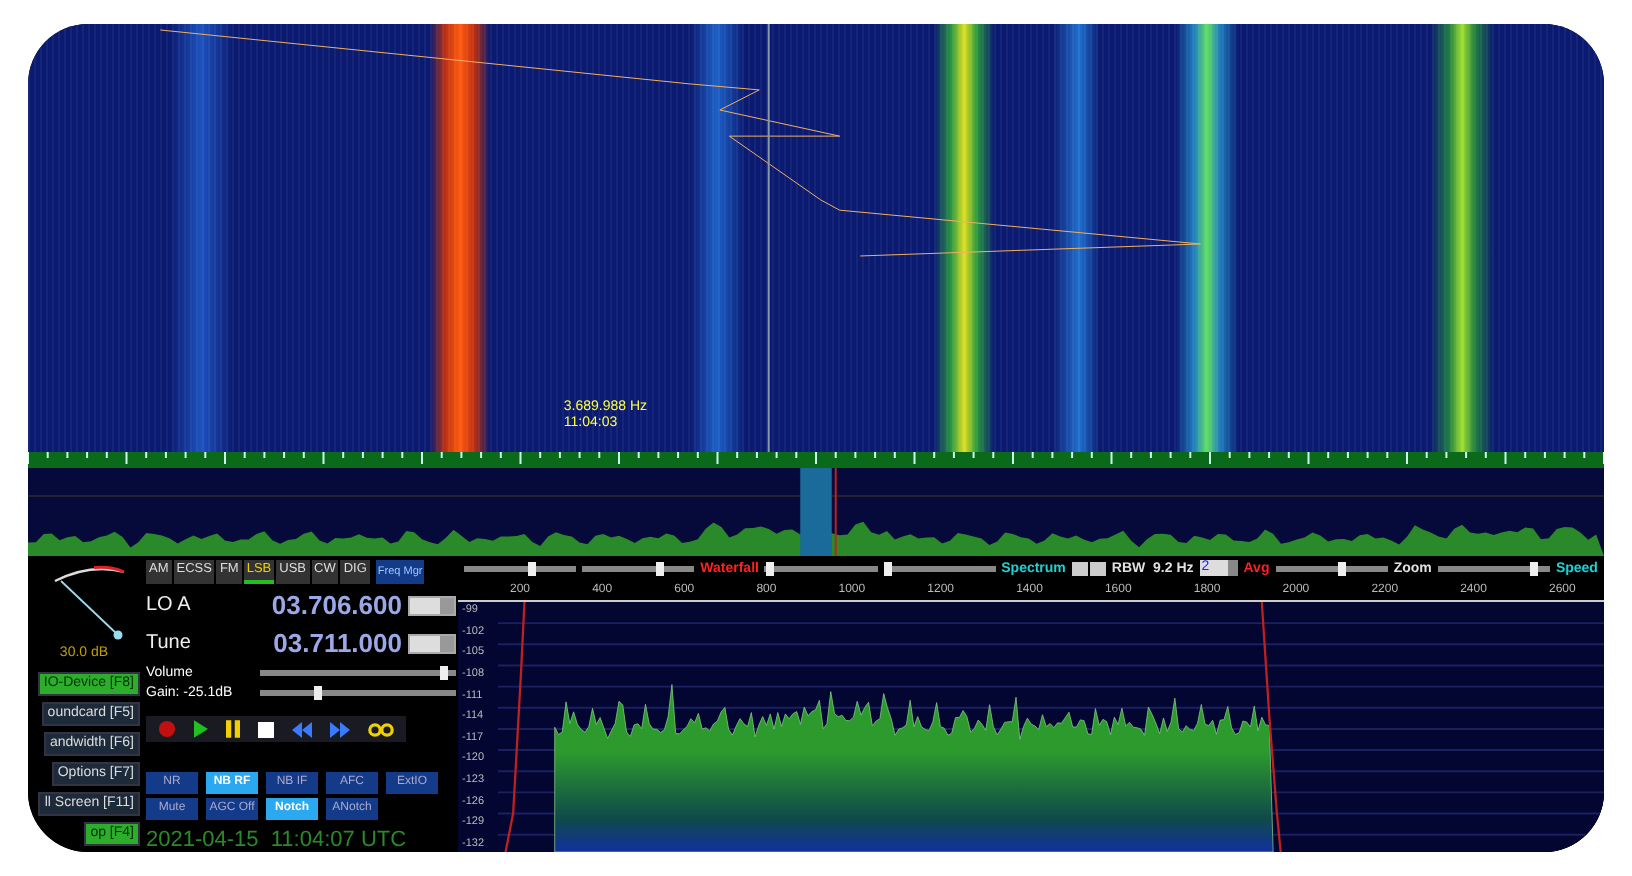 The image size is (1632, 876). Describe the element at coordinates (266, 729) in the screenshot. I see `stop-icon` at that location.